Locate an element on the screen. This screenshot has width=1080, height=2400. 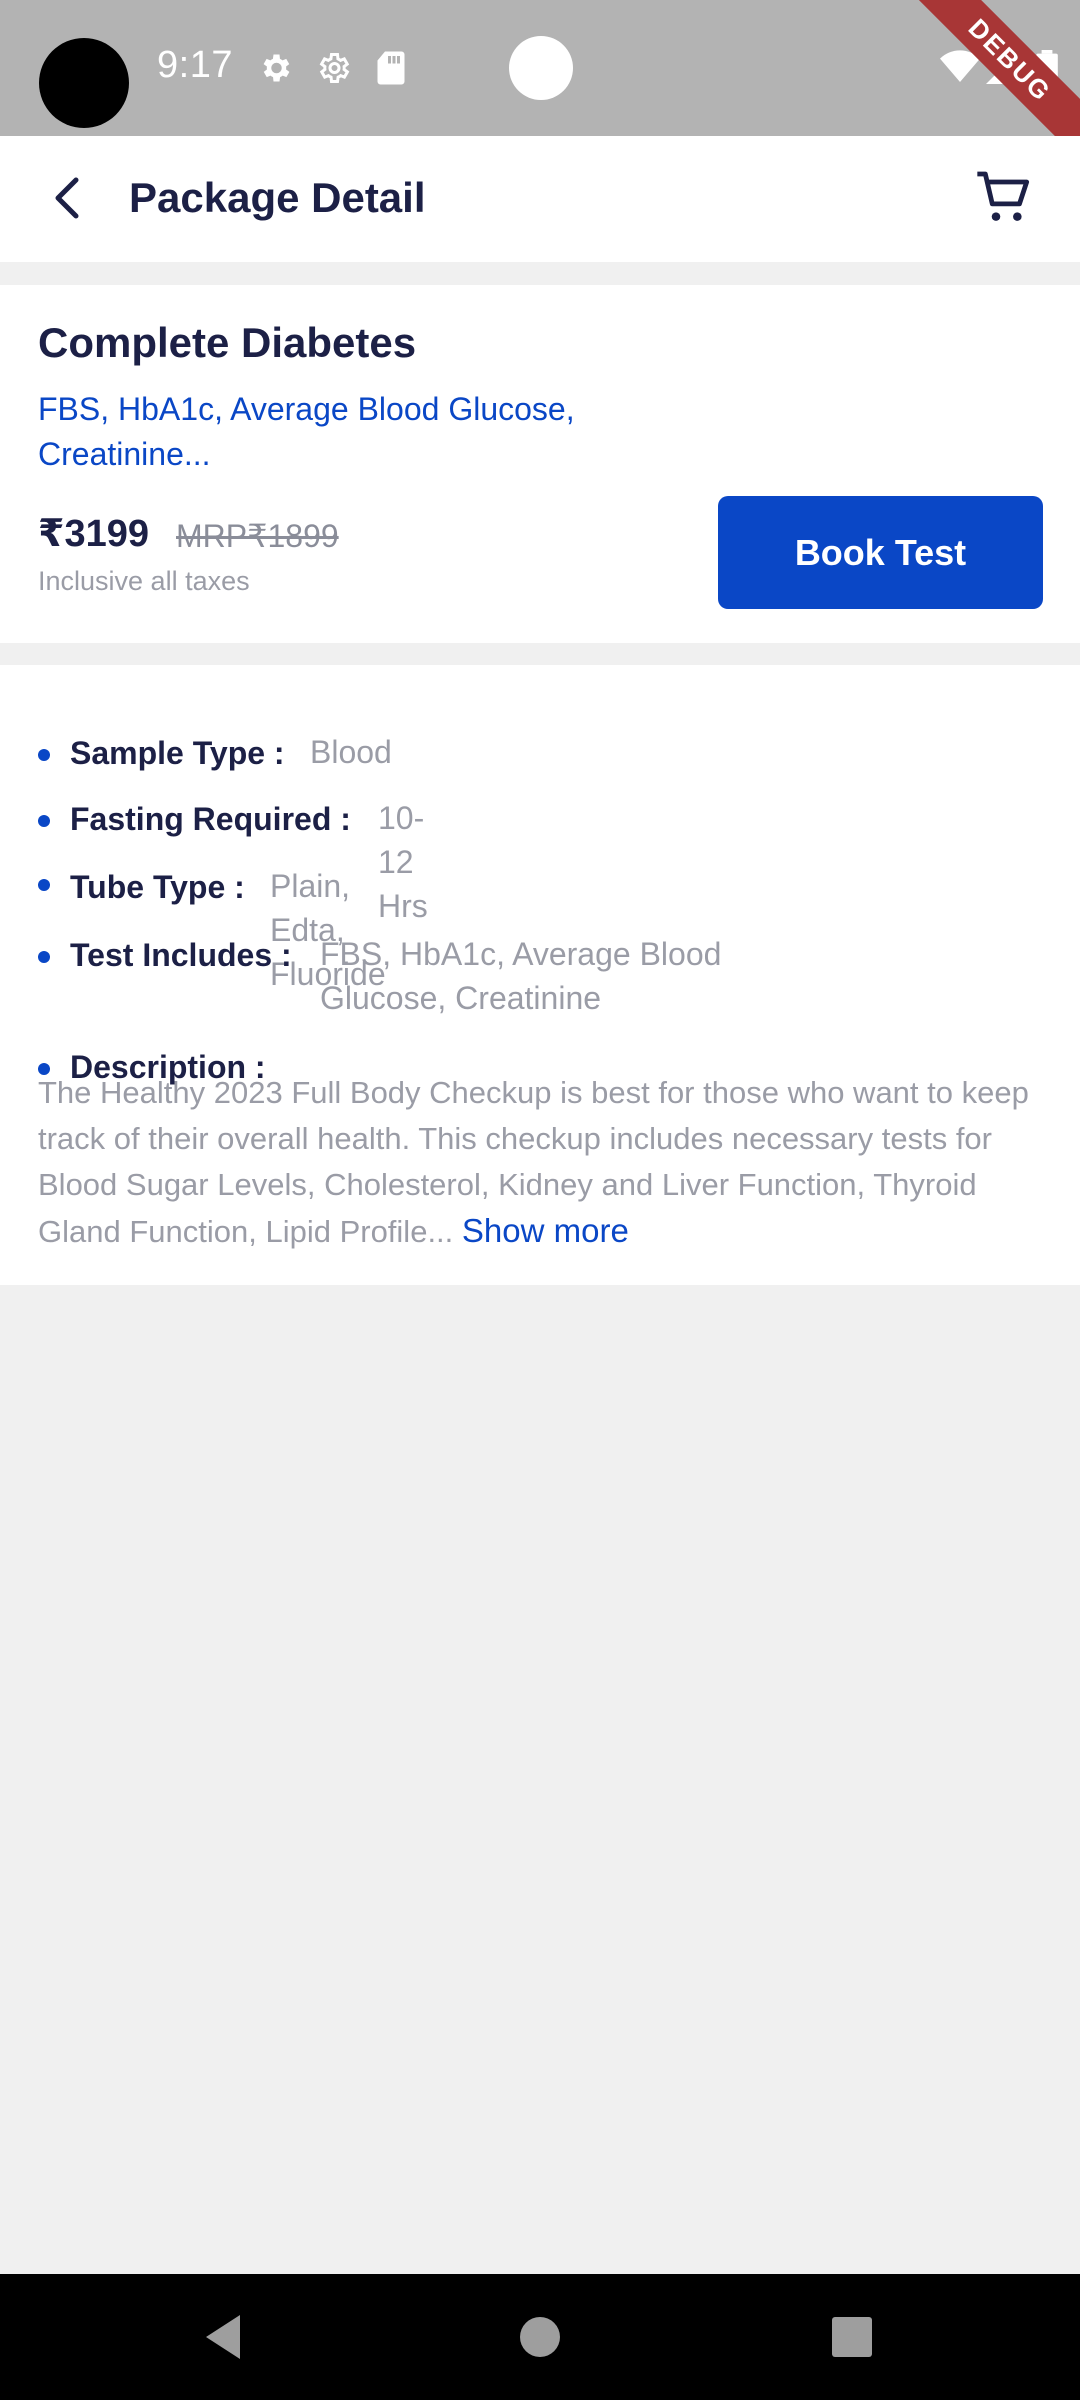
app-bar: Package Detail is located at coordinates (540, 199).